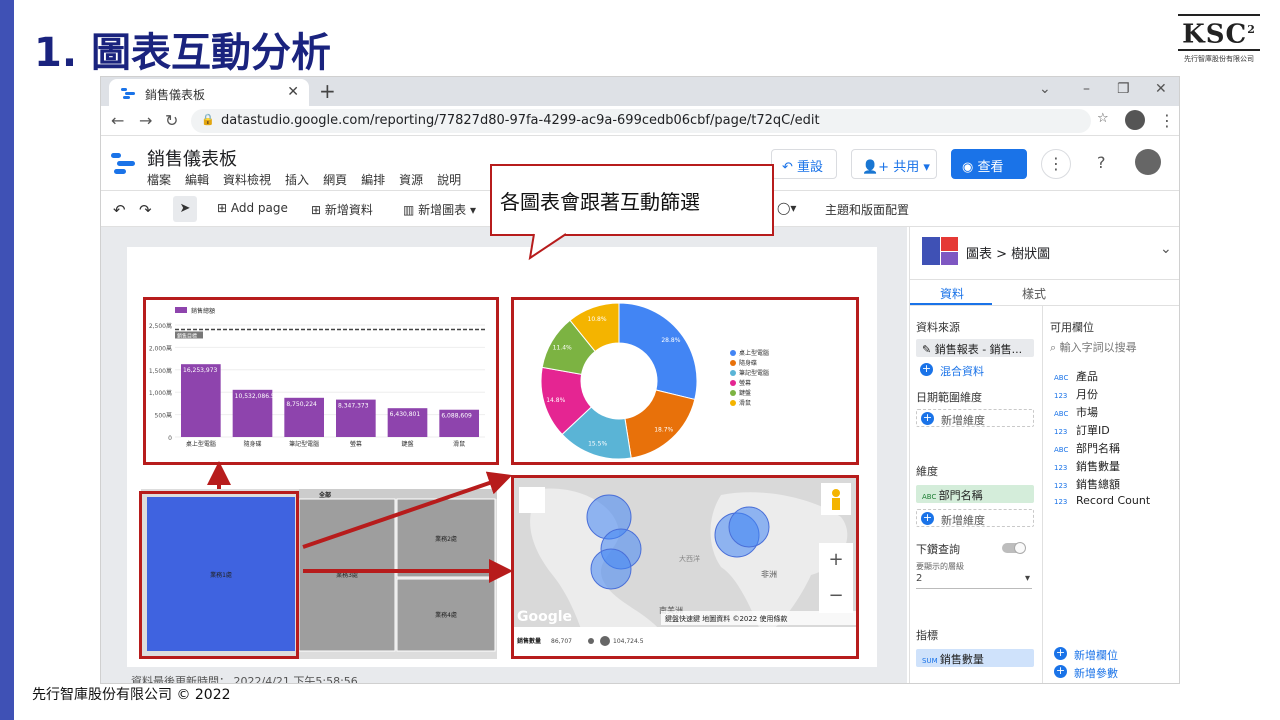 The image size is (1280, 720). Describe the element at coordinates (407, 510) in the screenshot. I see `arrow-to-map-chart` at that location.